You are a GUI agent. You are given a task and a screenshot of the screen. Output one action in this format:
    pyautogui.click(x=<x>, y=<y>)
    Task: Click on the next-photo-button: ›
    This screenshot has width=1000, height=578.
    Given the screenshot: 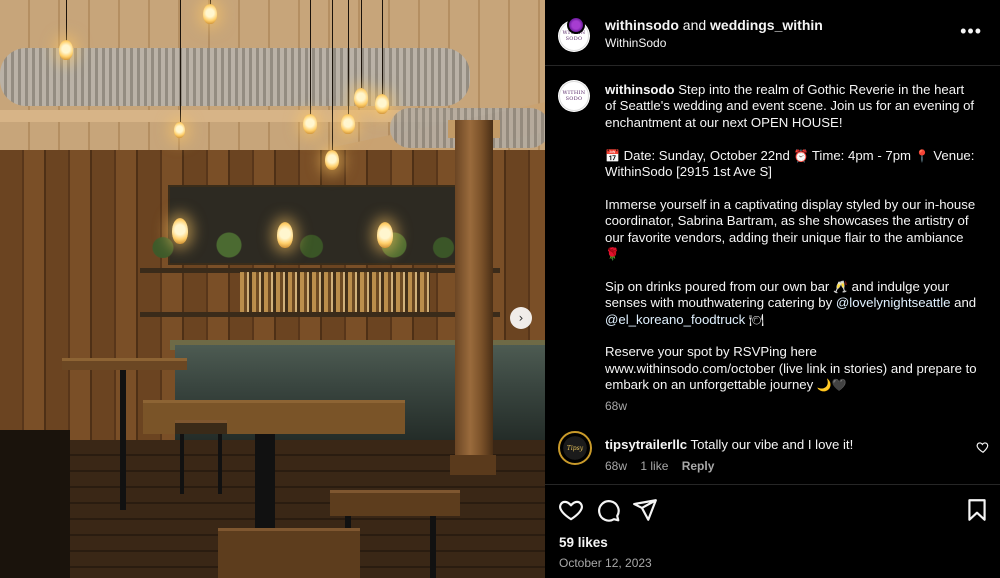 What is the action you would take?
    pyautogui.click(x=521, y=318)
    